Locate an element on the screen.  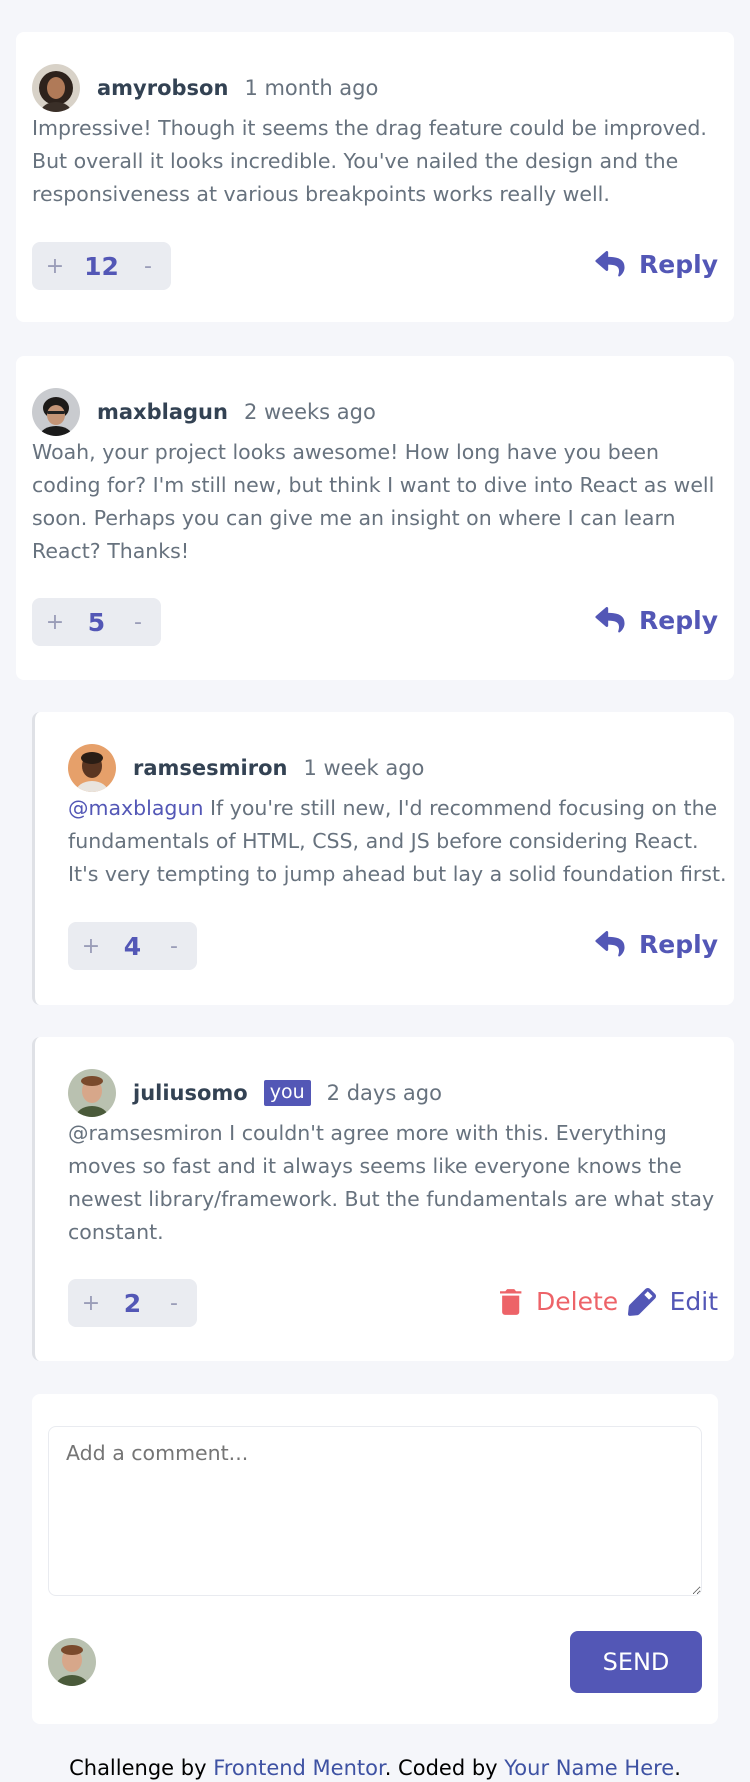
send-button: SEND is located at coordinates (636, 1662).